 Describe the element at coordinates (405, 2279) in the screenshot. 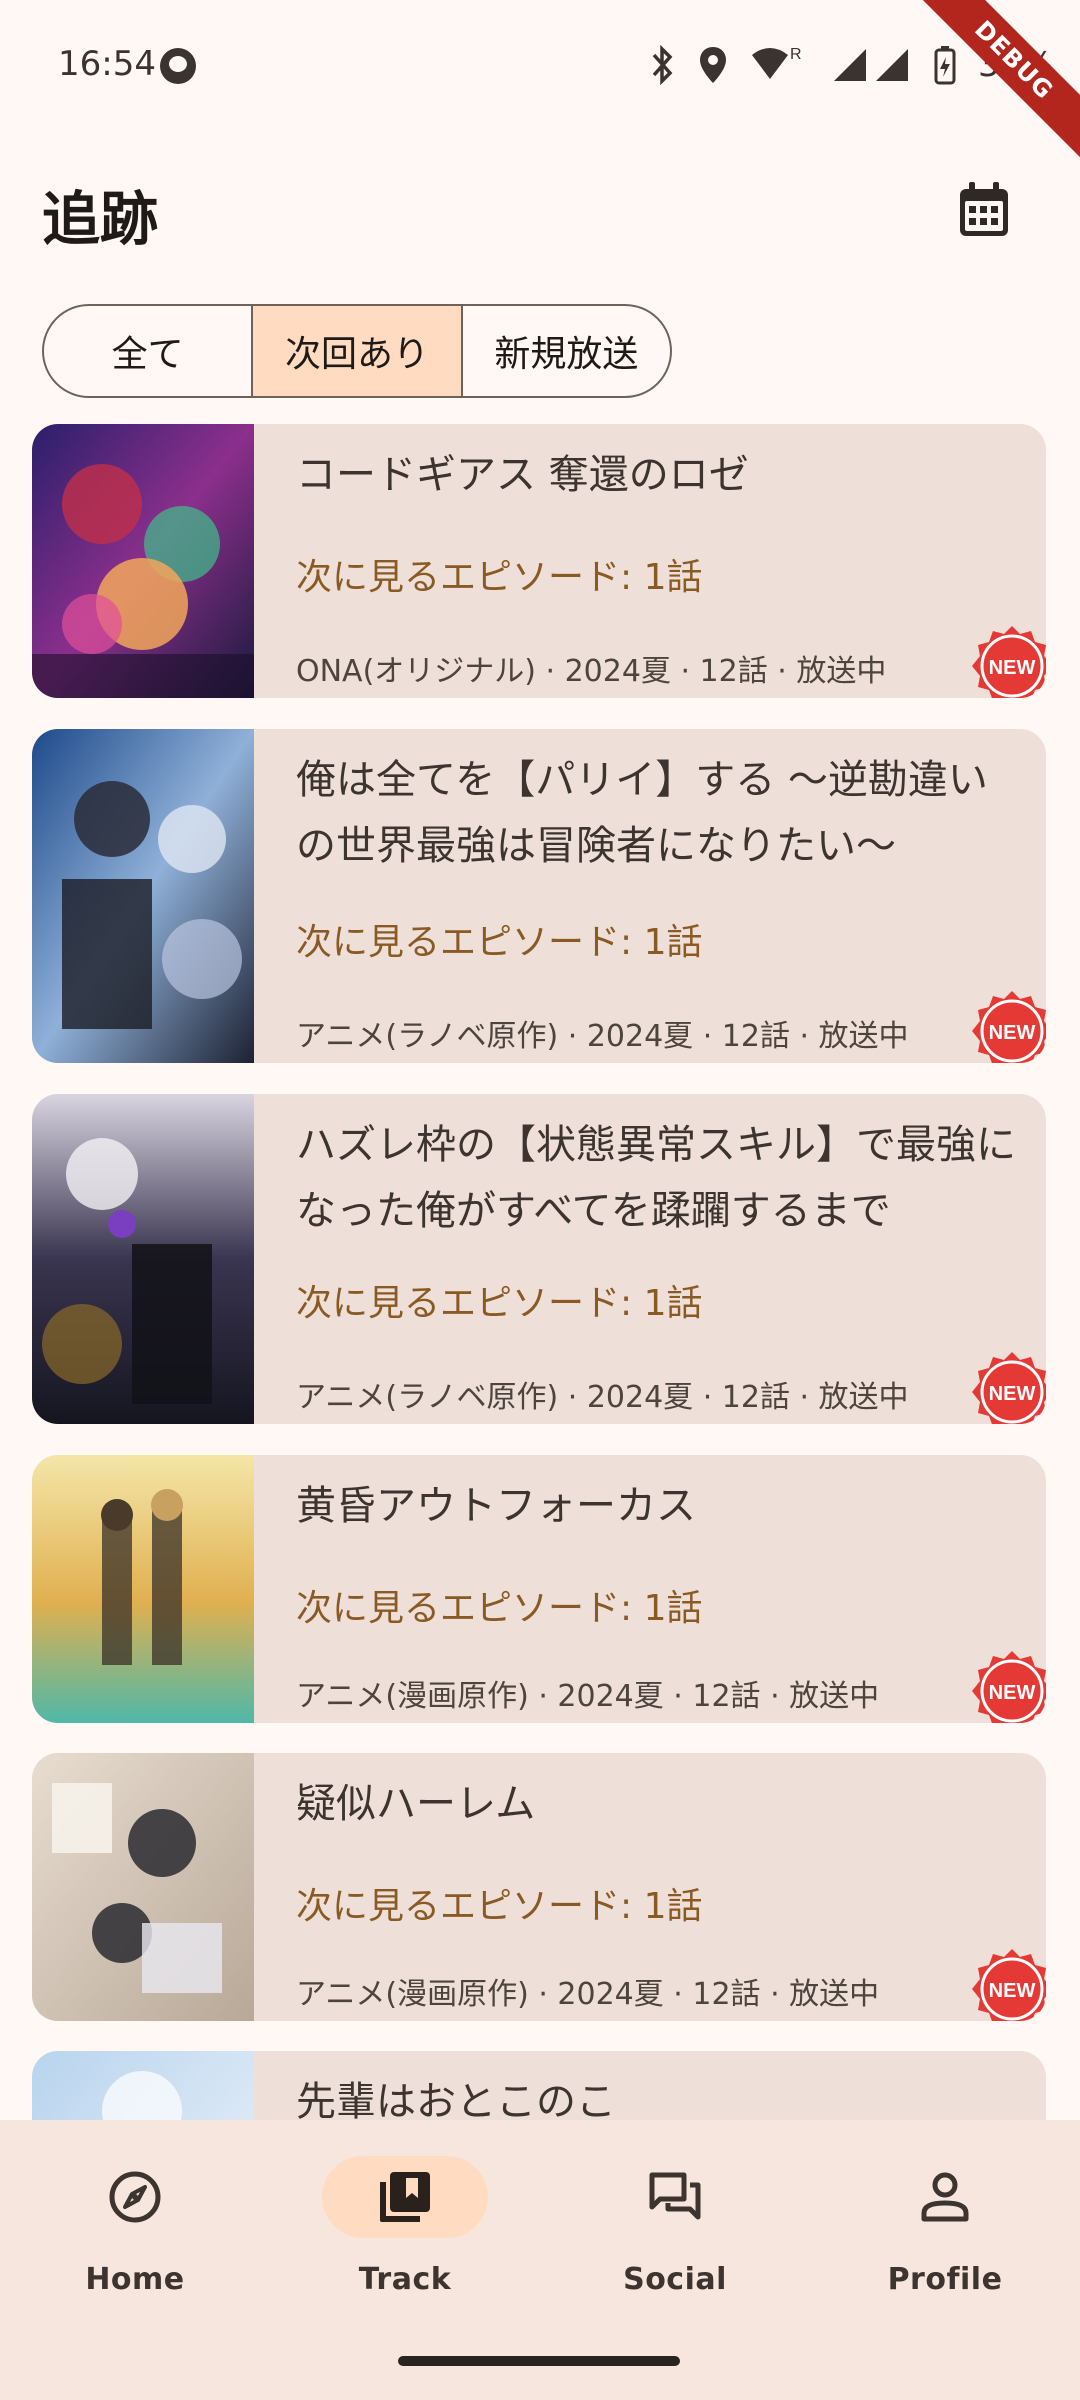

I see `nav-label: Track` at that location.